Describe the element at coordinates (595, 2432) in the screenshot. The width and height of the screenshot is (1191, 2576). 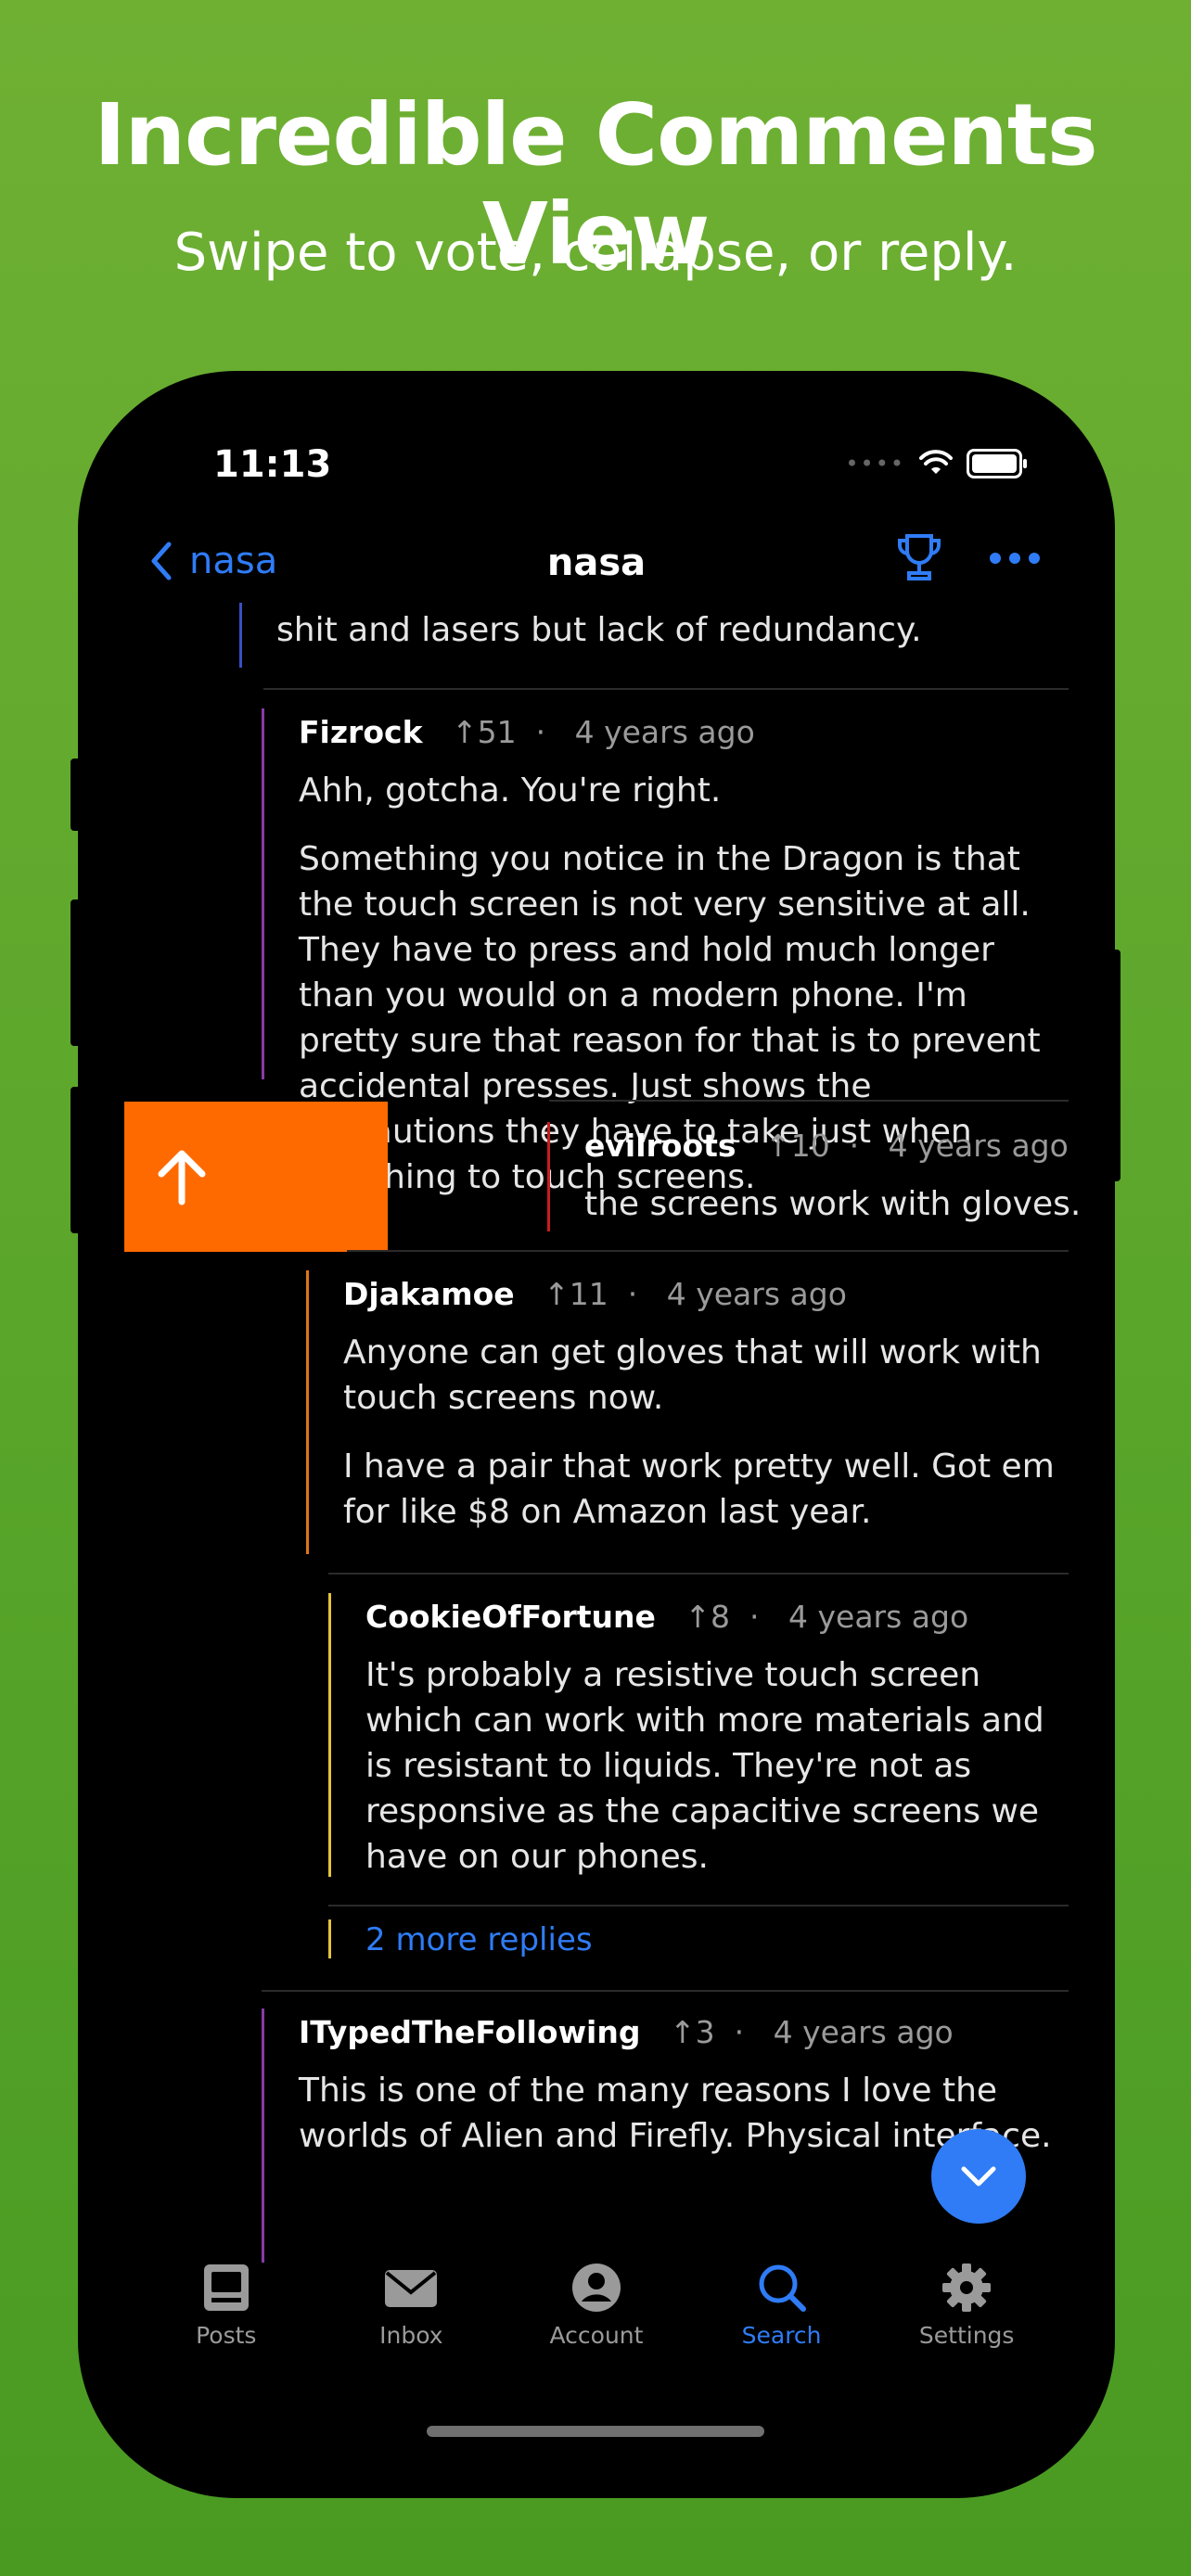
I see `home-indicator` at that location.